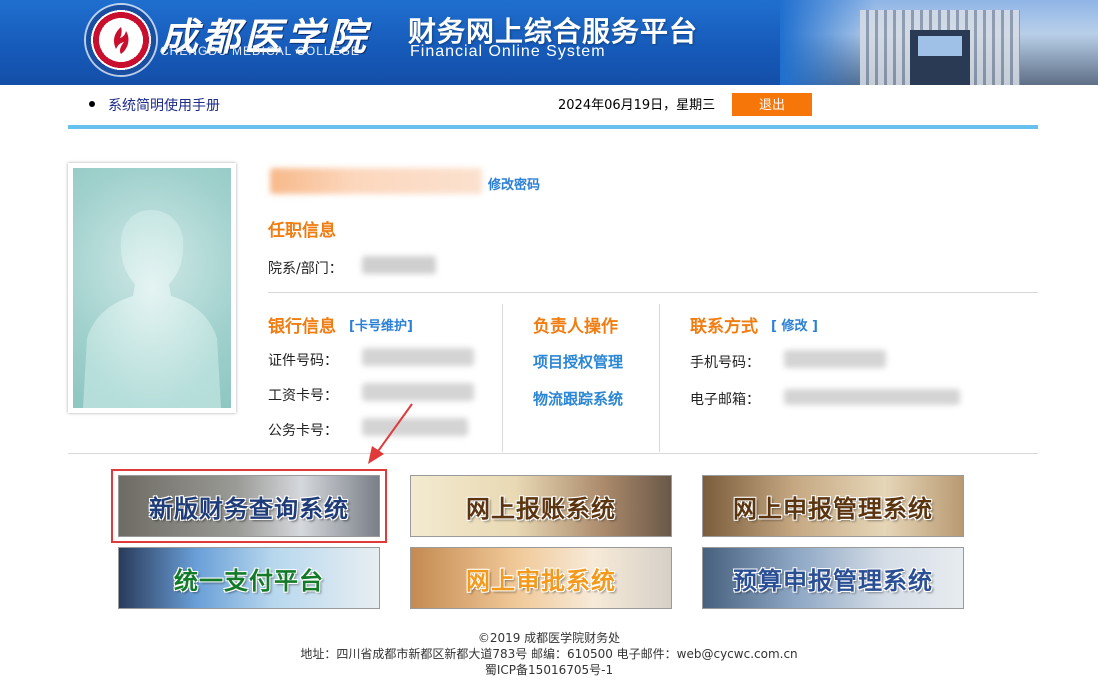 This screenshot has height=684, width=1098. I want to click on footer-icp: 蜀ICP备15016705号-1, so click(549, 670).